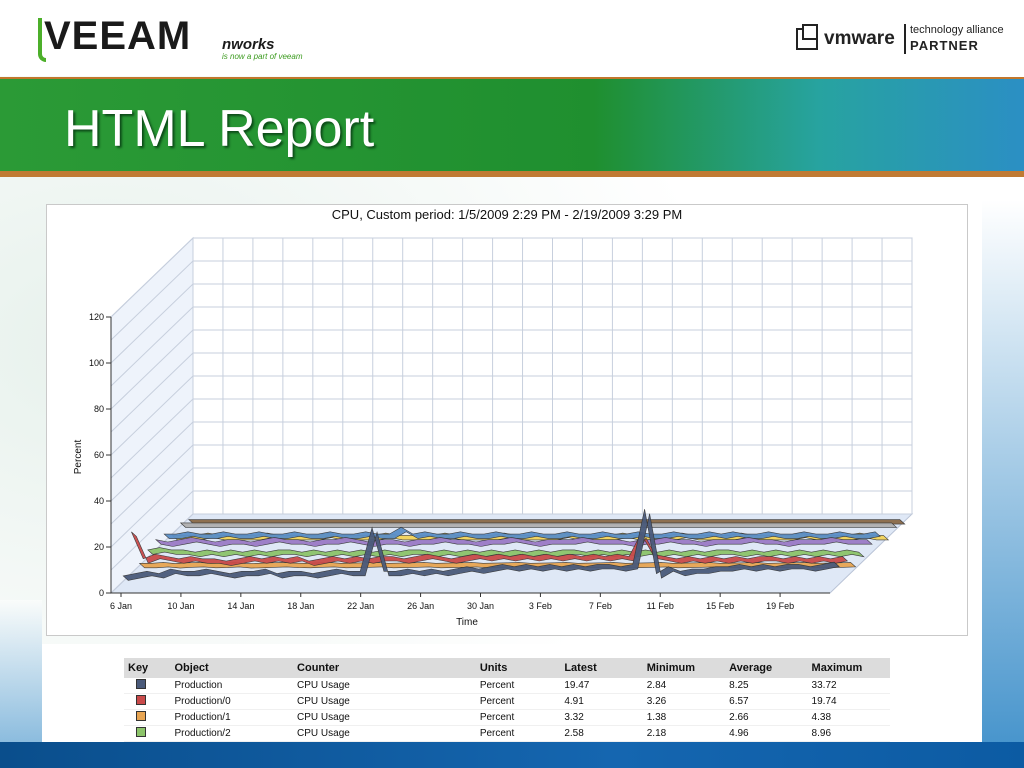  What do you see at coordinates (821, 717) in the screenshot?
I see `maximum-cell: 4.38` at bounding box center [821, 717].